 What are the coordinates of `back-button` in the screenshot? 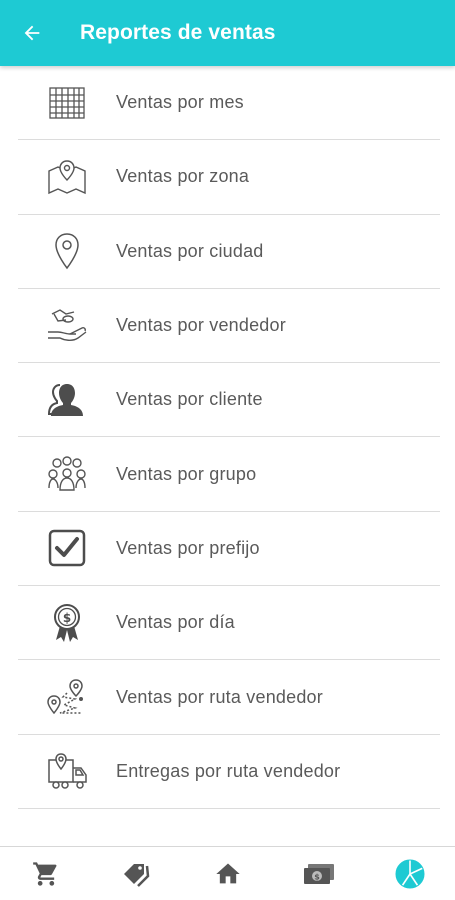 It's located at (32, 33).